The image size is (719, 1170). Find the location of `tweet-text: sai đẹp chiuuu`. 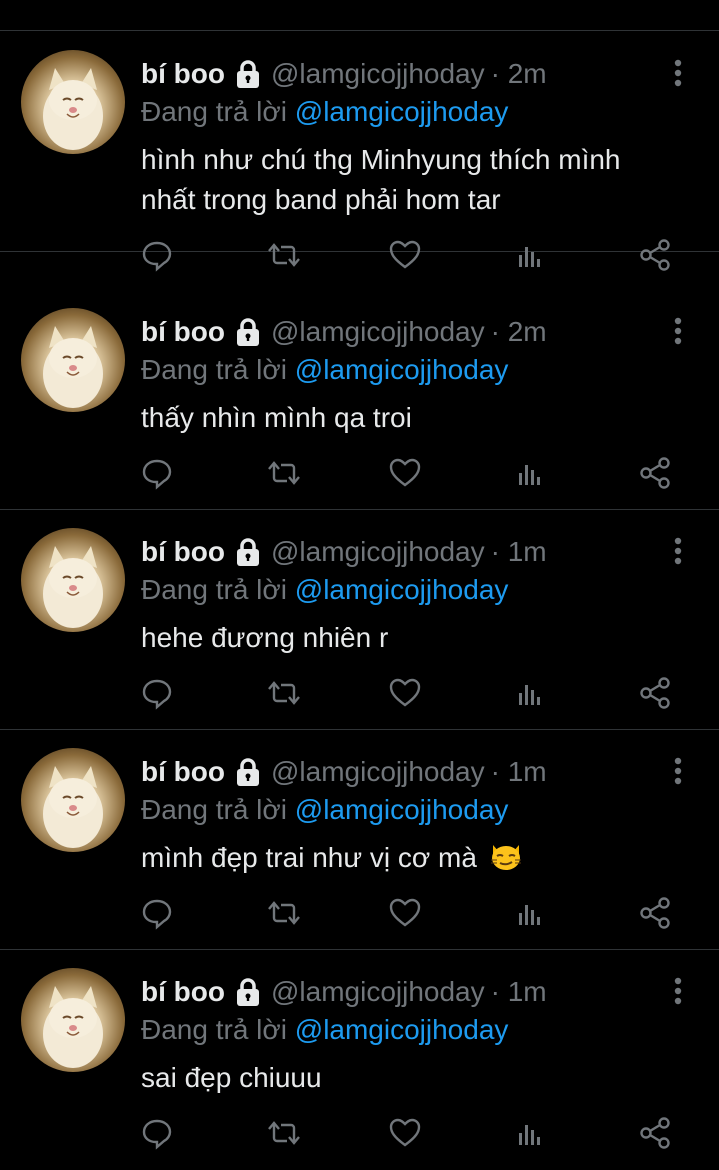

tweet-text: sai đẹp chiuuu is located at coordinates (421, 1078).